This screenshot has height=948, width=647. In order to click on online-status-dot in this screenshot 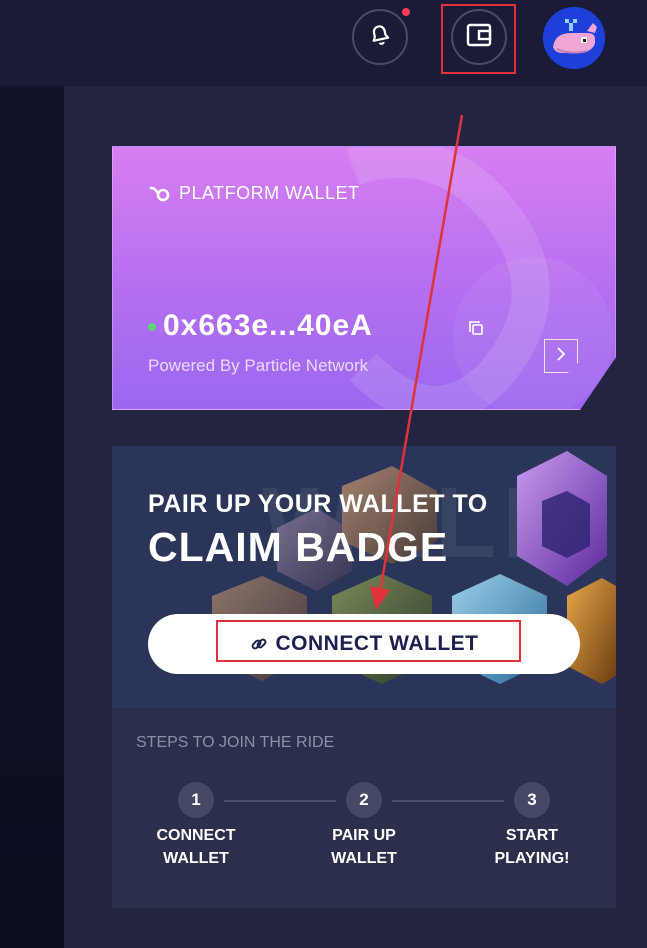, I will do `click(152, 327)`.